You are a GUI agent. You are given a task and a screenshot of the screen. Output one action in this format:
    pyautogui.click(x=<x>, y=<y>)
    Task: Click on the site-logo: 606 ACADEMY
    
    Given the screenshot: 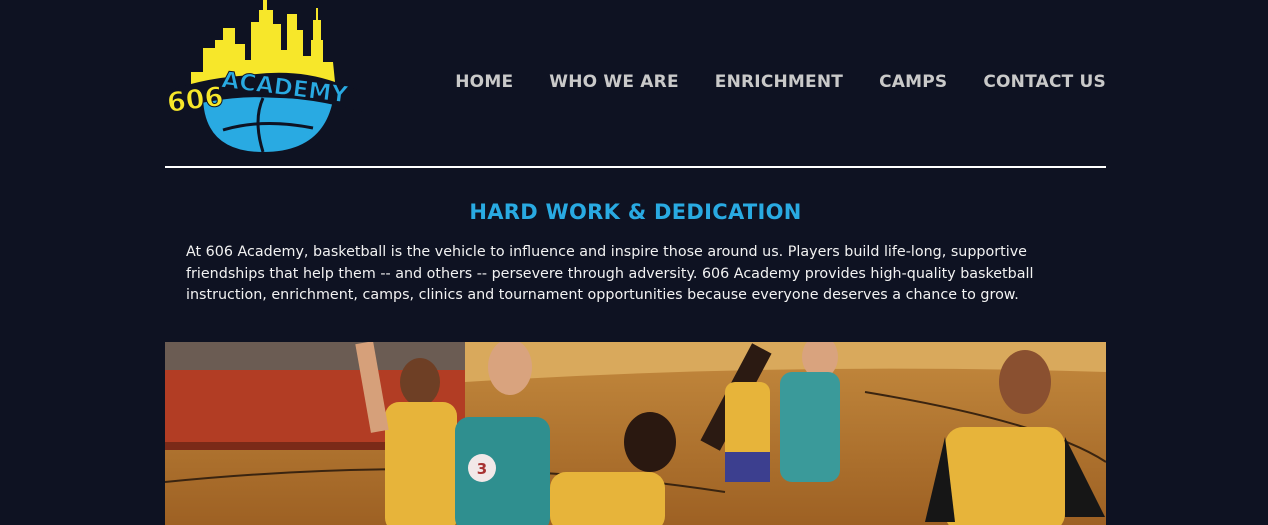 What is the action you would take?
    pyautogui.click(x=265, y=78)
    